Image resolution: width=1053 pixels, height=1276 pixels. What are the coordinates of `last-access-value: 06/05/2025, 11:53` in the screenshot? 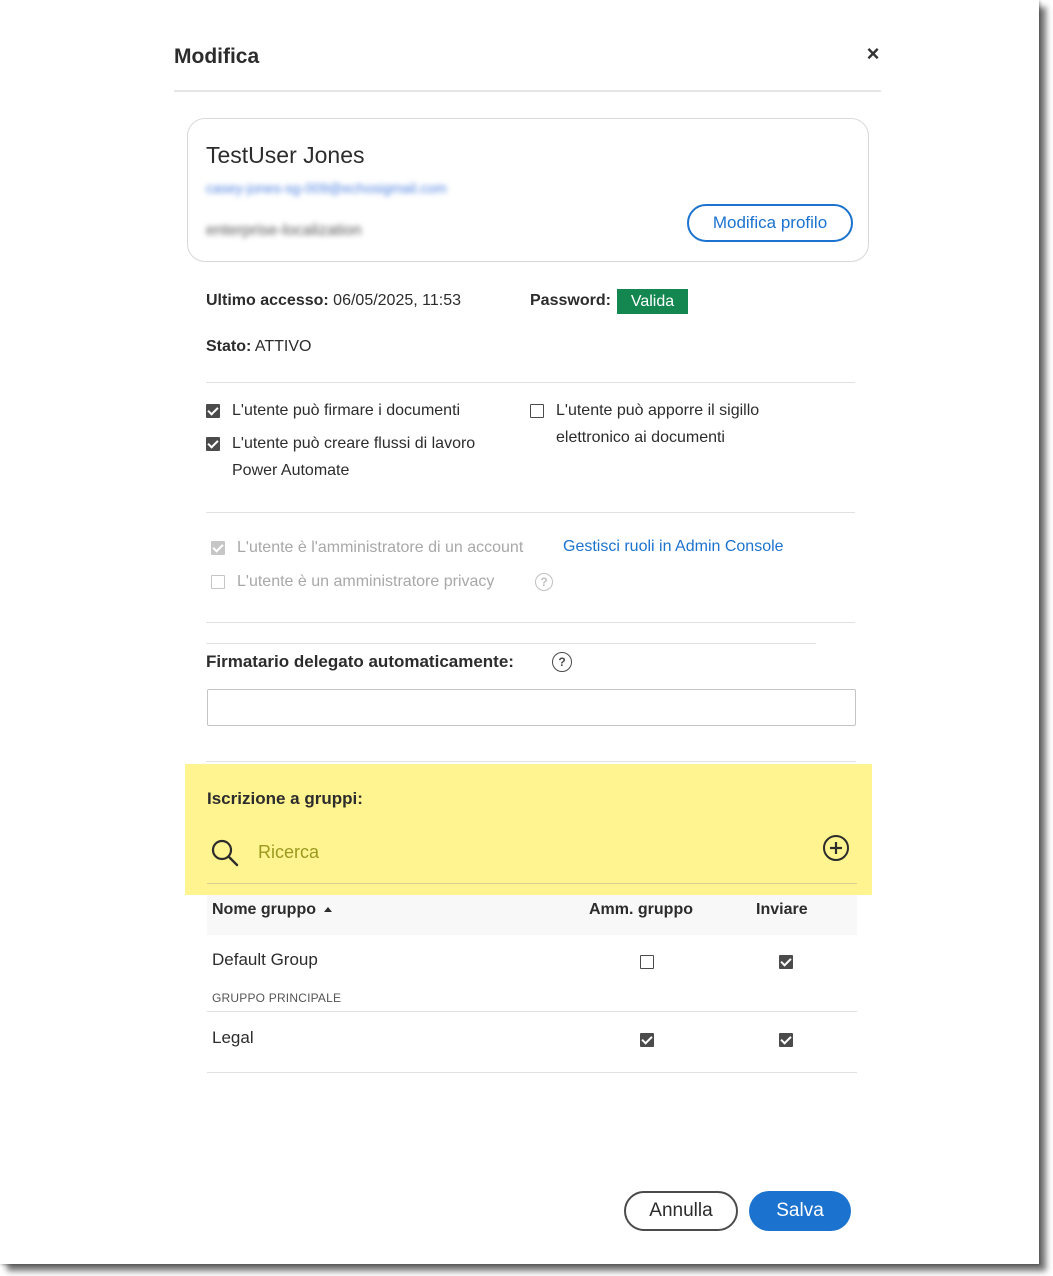 It's located at (397, 300).